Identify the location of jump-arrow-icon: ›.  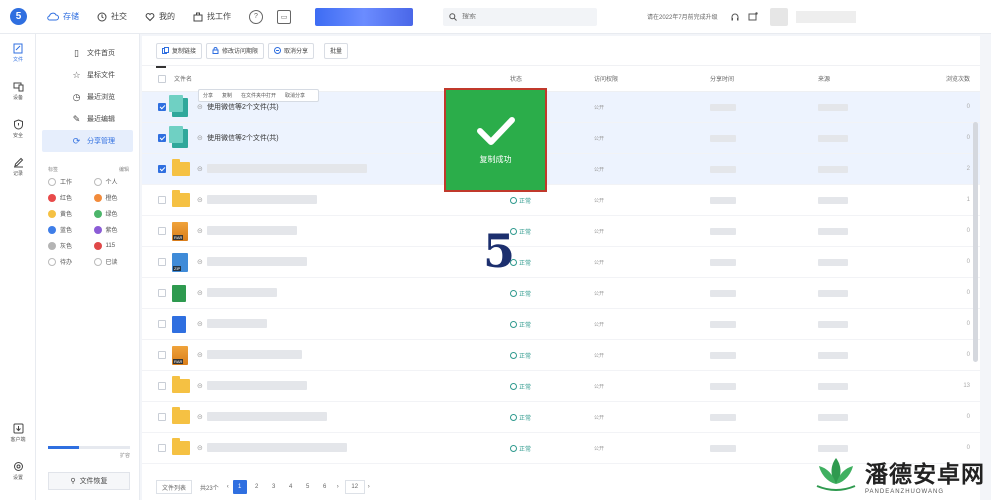
(369, 487).